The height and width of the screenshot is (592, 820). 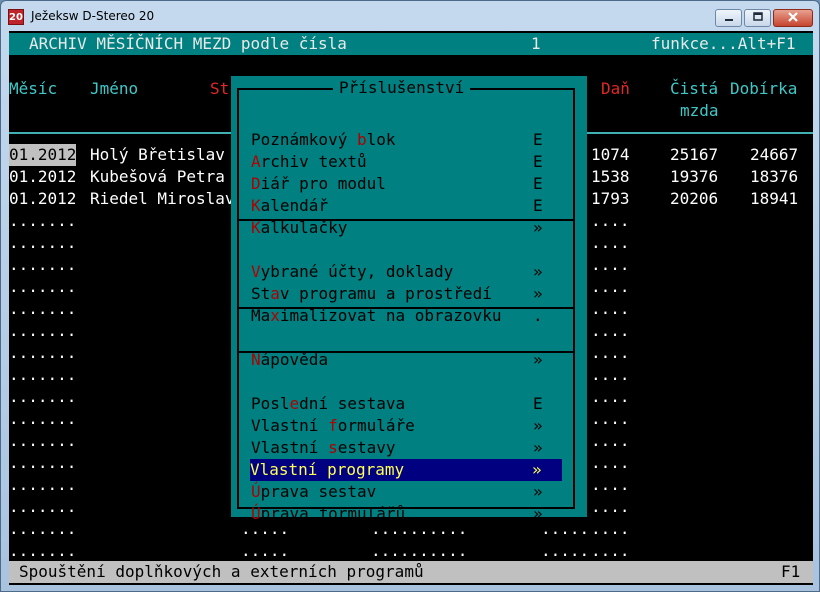 What do you see at coordinates (188, 43) in the screenshot?
I see `screen-title: ARCHIV MĚSÍČNÍCH MEZD podle čísla` at bounding box center [188, 43].